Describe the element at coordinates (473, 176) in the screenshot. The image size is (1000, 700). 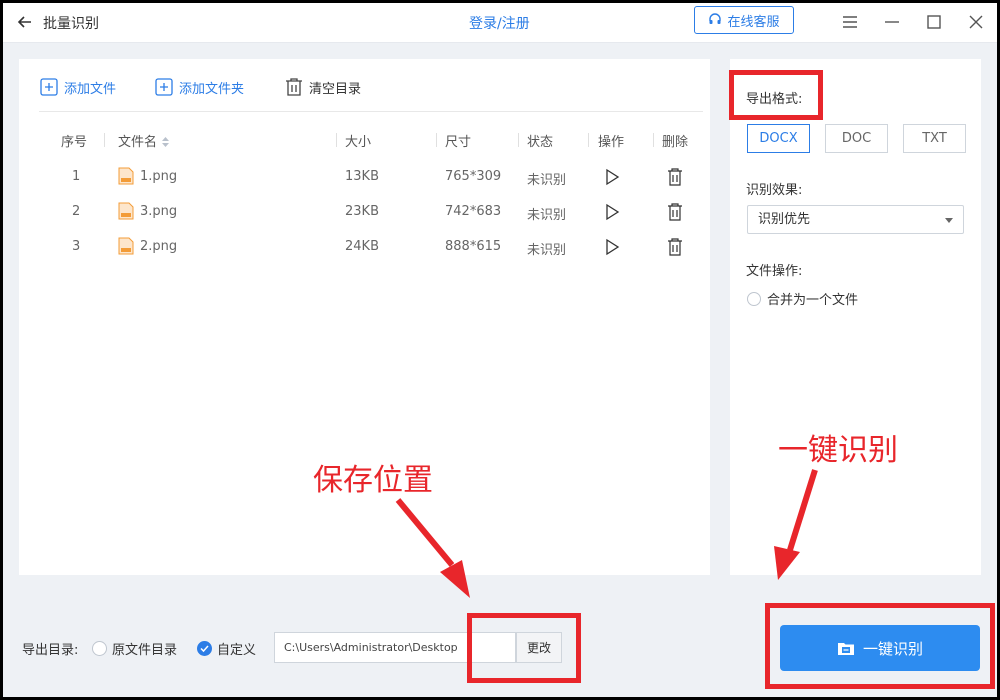
I see `row-dimensions: 765*309` at that location.